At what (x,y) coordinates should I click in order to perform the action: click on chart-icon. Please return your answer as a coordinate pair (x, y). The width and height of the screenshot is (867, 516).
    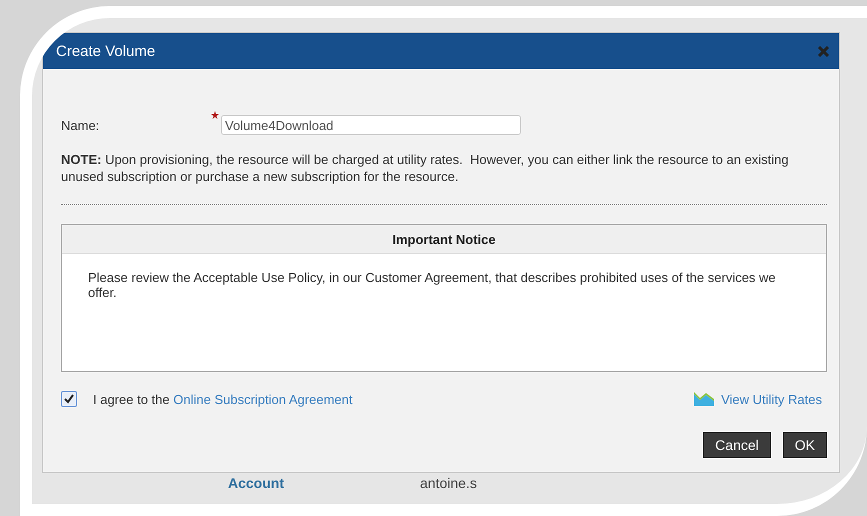
    Looking at the image, I should click on (704, 399).